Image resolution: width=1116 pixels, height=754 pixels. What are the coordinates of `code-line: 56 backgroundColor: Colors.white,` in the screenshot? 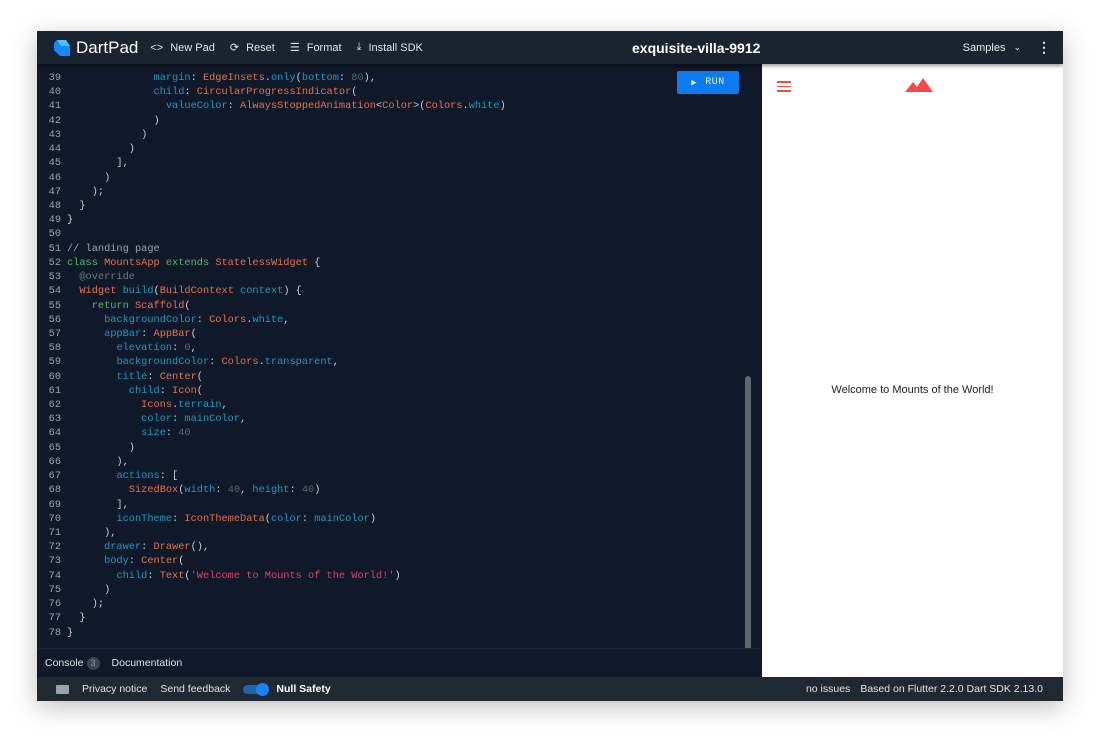 It's located at (271, 320).